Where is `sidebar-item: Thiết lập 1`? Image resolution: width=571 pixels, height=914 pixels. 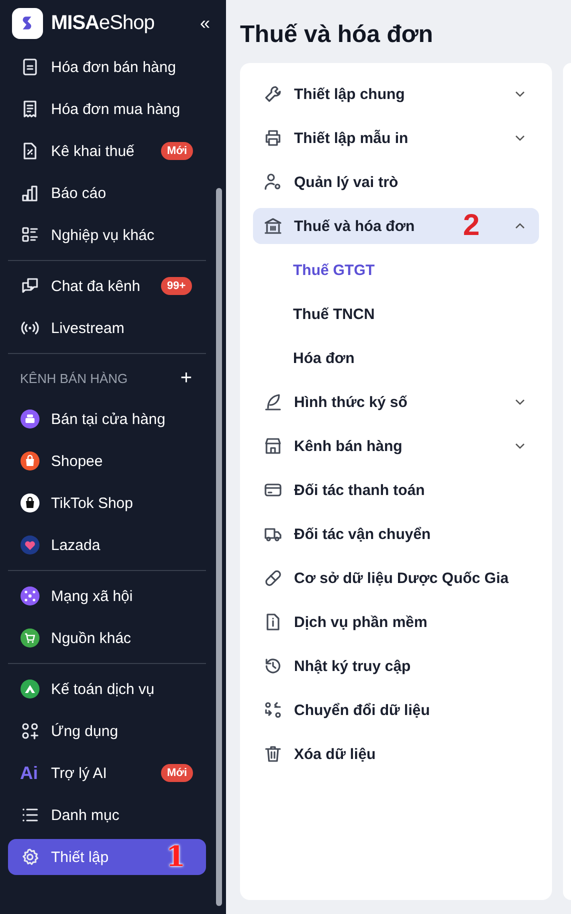
sidebar-item: Thiết lập 1 is located at coordinates (107, 857).